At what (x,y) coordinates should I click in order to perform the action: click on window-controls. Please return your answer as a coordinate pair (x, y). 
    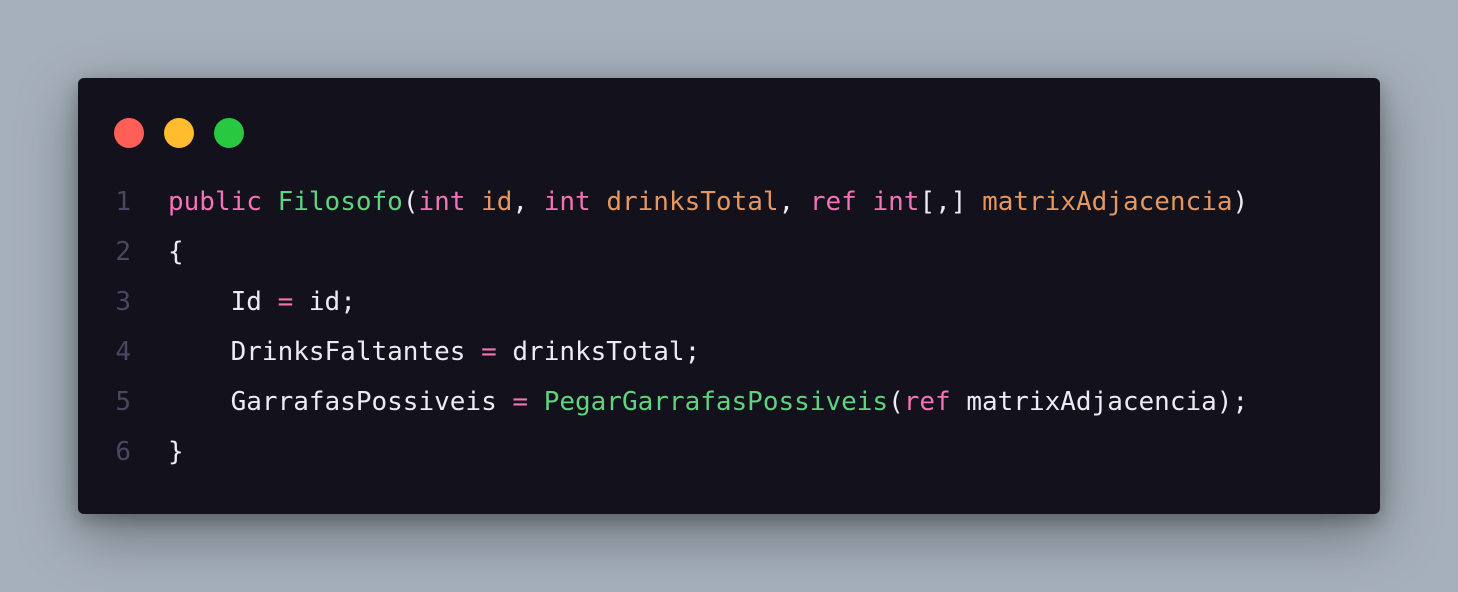
    Looking at the image, I should click on (179, 133).